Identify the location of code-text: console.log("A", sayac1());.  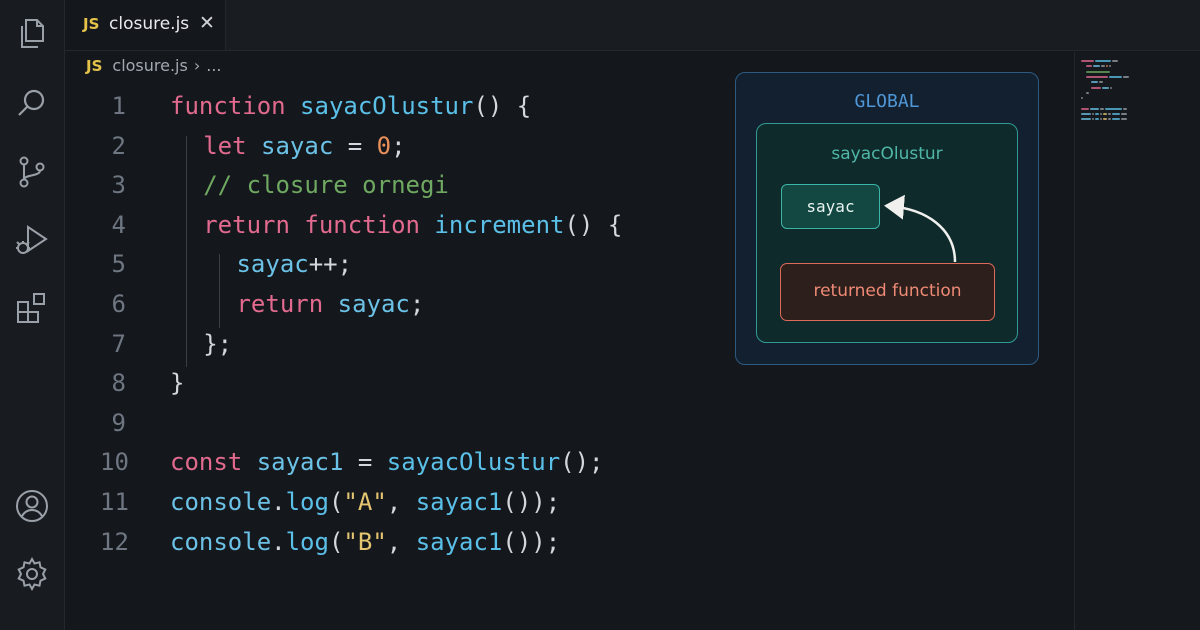
(365, 502).